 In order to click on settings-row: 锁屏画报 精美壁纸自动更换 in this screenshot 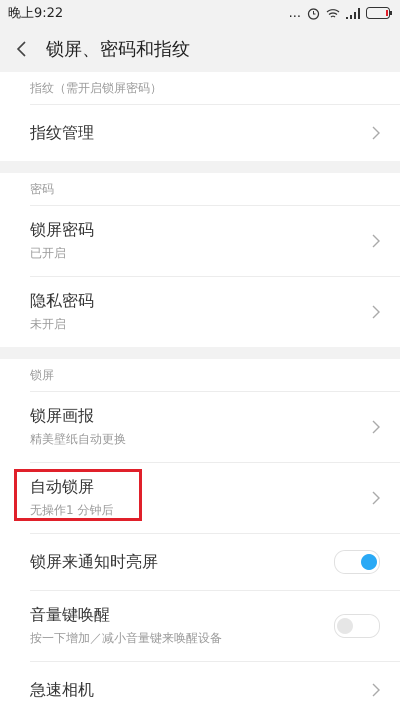, I will do `click(215, 426)`.